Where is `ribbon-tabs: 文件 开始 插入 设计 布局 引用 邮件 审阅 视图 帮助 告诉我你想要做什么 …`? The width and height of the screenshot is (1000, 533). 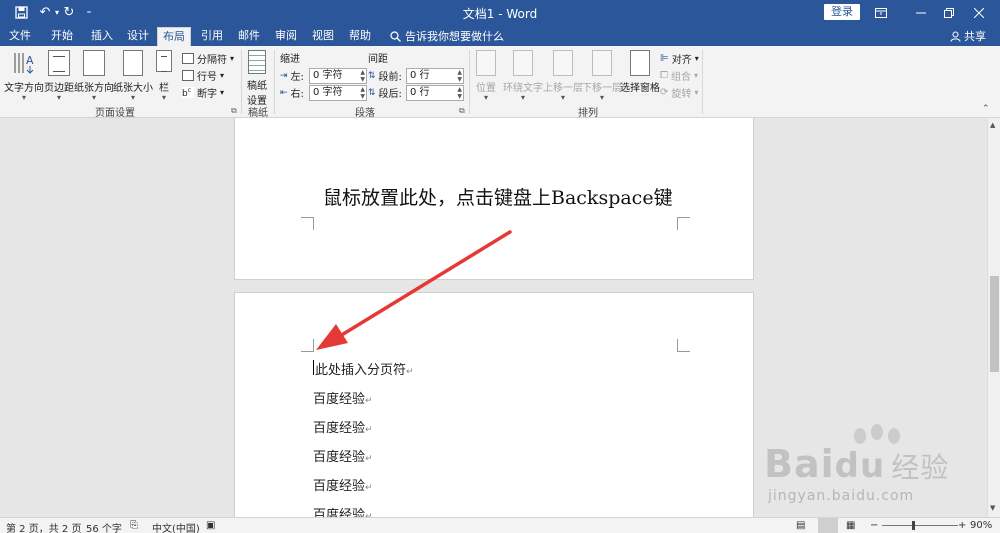 ribbon-tabs: 文件 开始 插入 设计 布局 引用 邮件 审阅 视图 帮助 告诉我你想要做什么 … is located at coordinates (500, 35).